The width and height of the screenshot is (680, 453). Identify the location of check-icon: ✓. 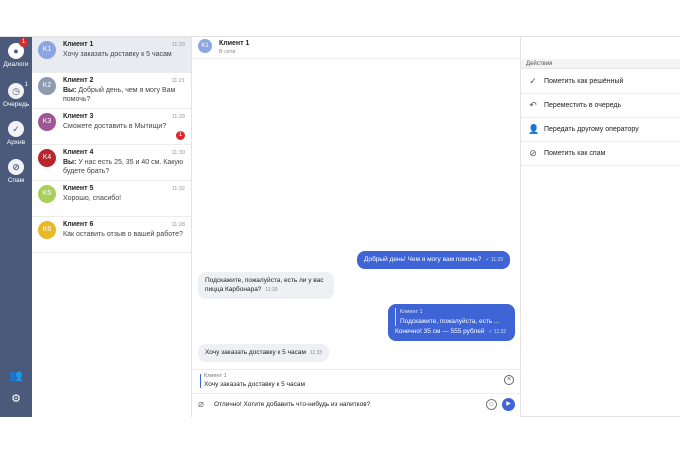
(533, 81).